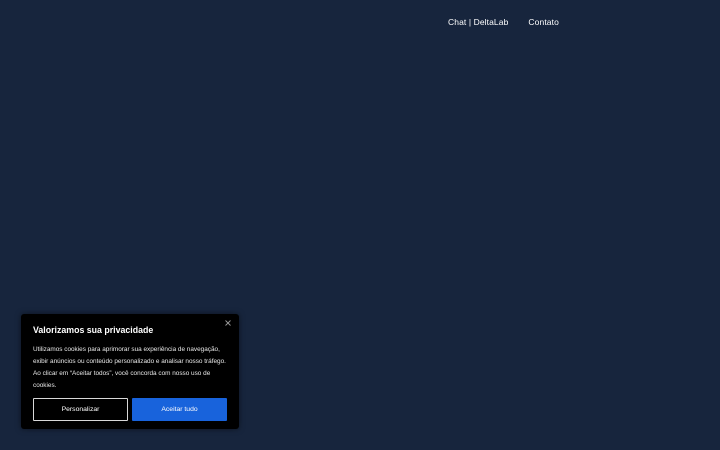  Describe the element at coordinates (179, 409) in the screenshot. I see `accept-all-button: Aceitar tudo` at that location.